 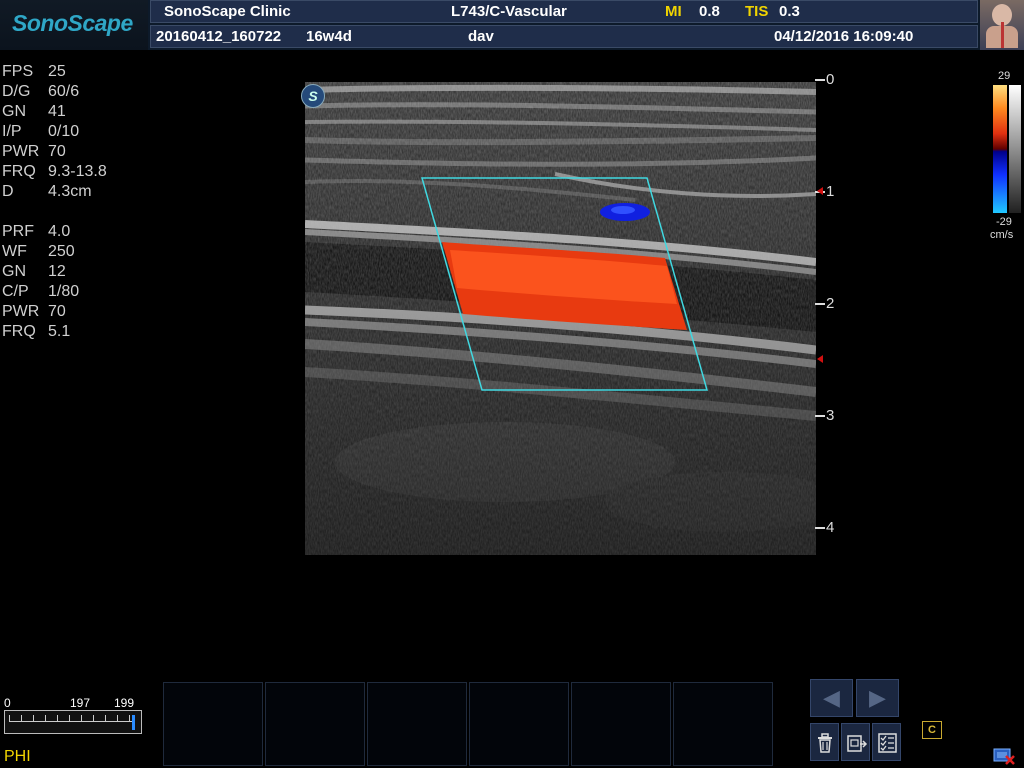 I want to click on phi-label: PHI, so click(x=17, y=756).